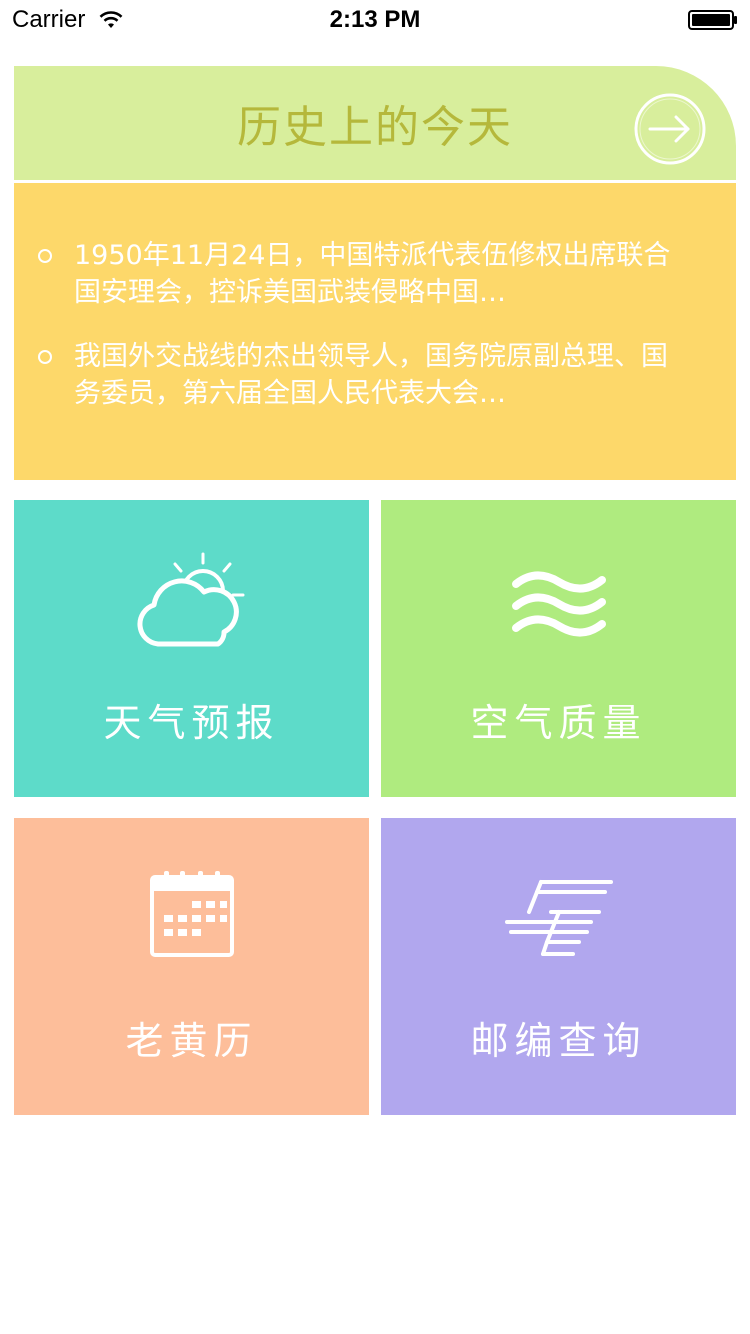 This screenshot has height=1334, width=750. What do you see at coordinates (191, 966) in the screenshot?
I see `almanac-tile: 老黄历` at bounding box center [191, 966].